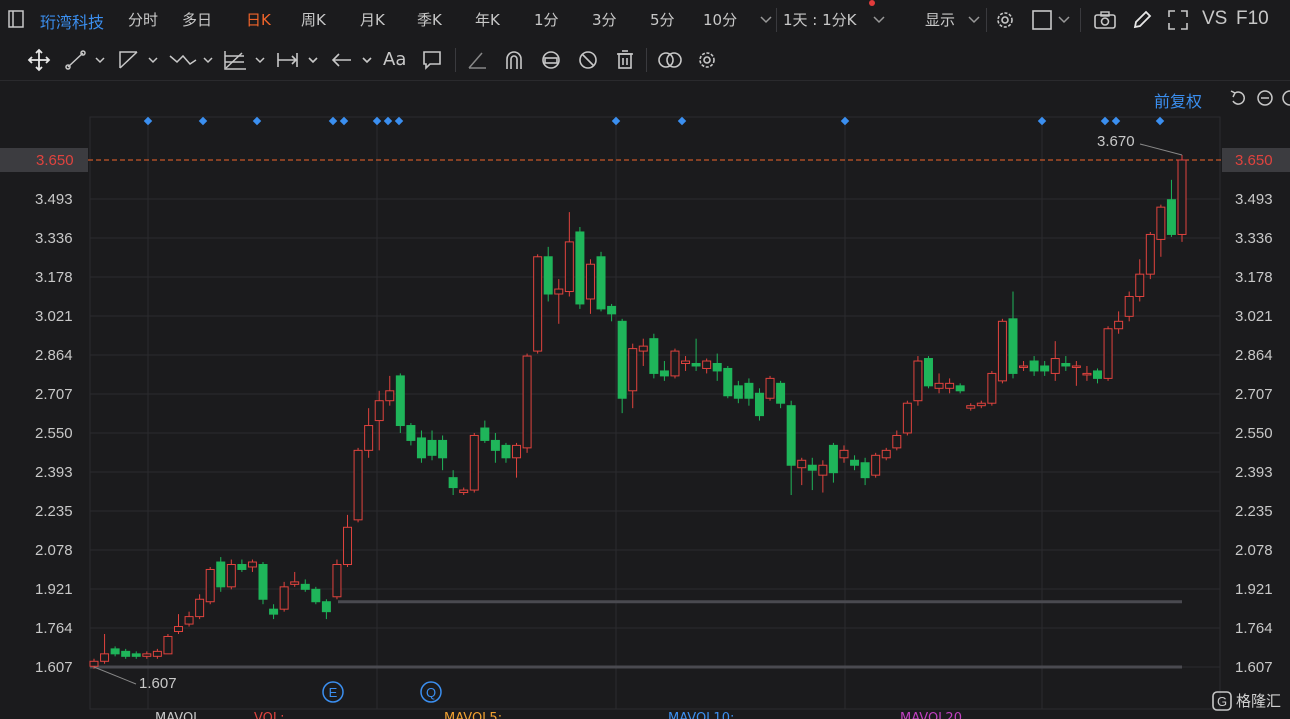 Image resolution: width=1290 pixels, height=719 pixels. Describe the element at coordinates (1284, 98) in the screenshot. I see `zoom-in-icon` at that location.